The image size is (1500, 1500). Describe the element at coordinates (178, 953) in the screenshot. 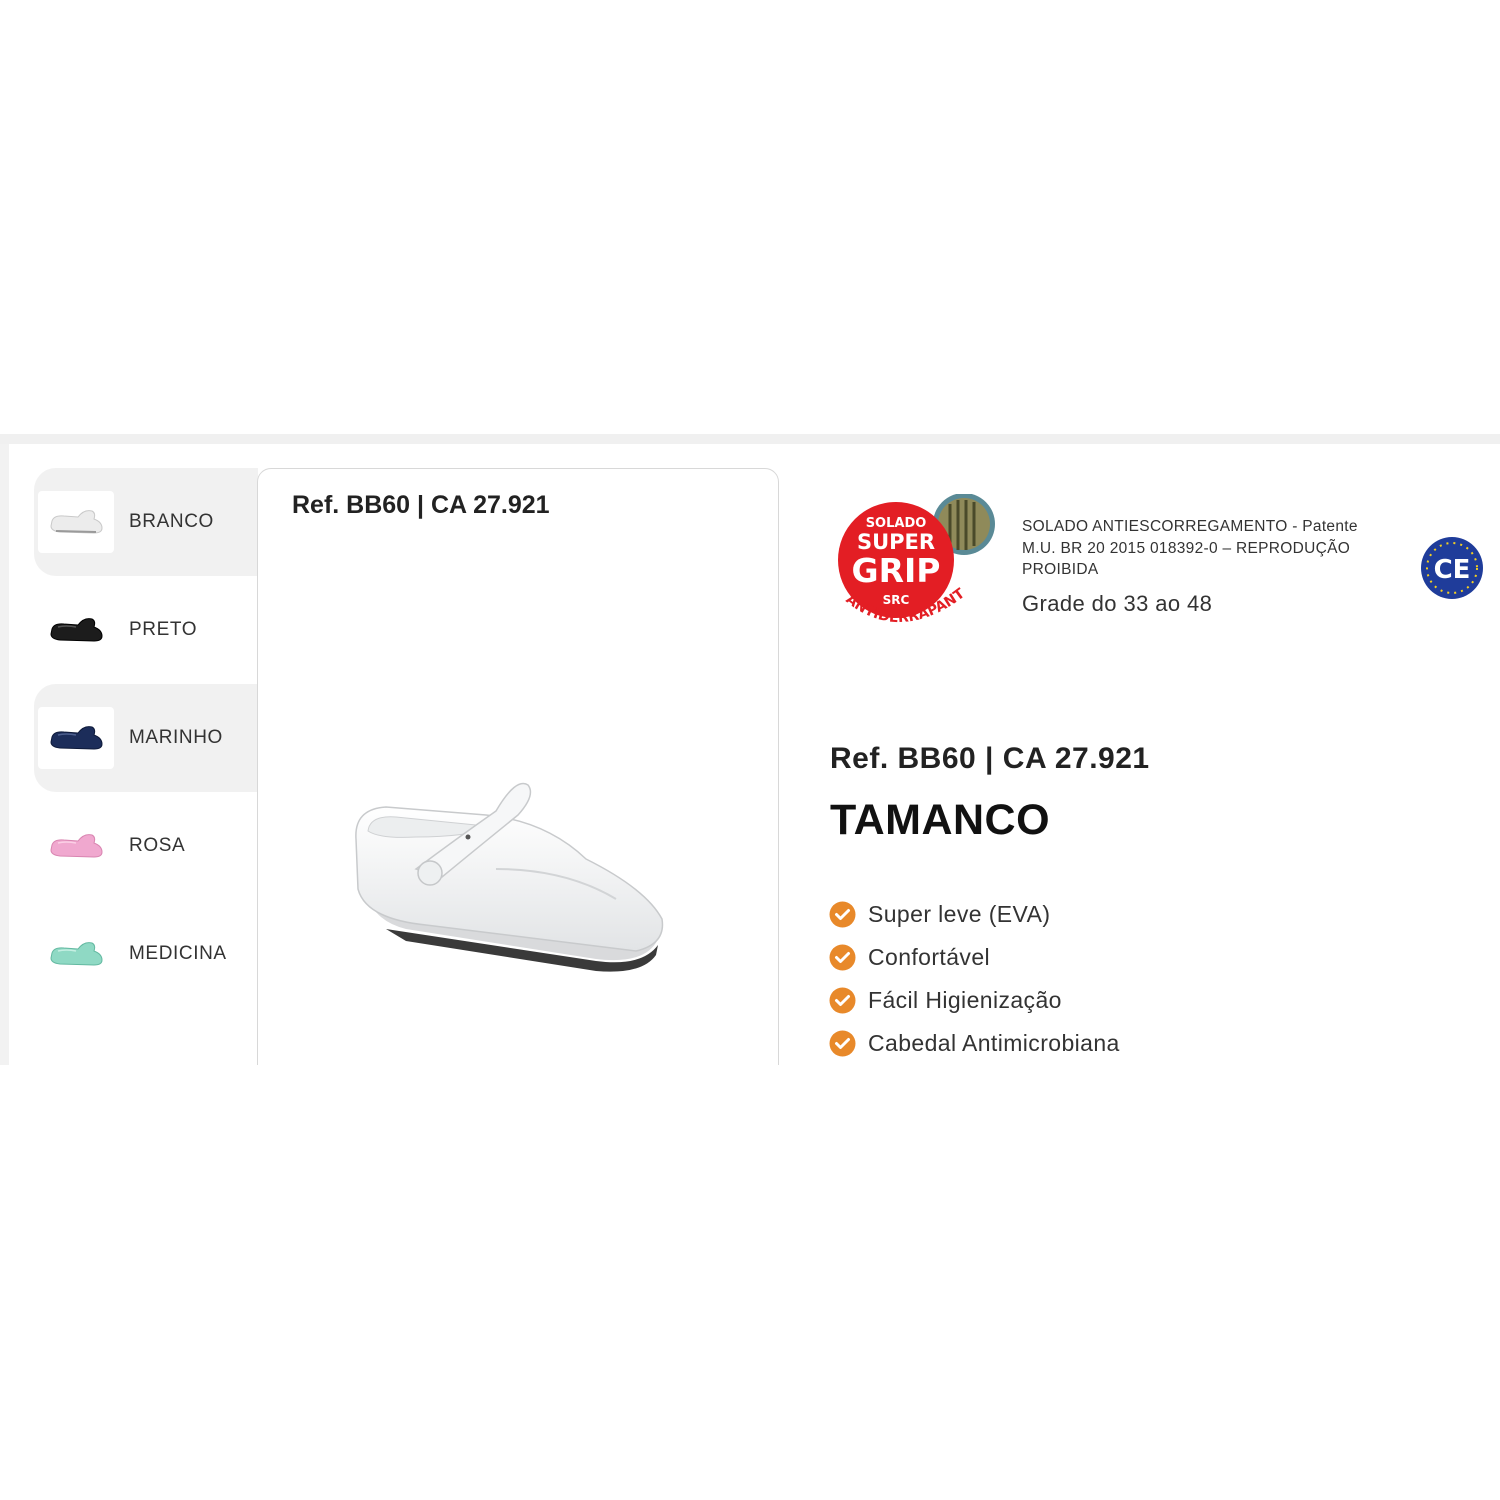

I see `swatch-label: MEDICINA` at that location.